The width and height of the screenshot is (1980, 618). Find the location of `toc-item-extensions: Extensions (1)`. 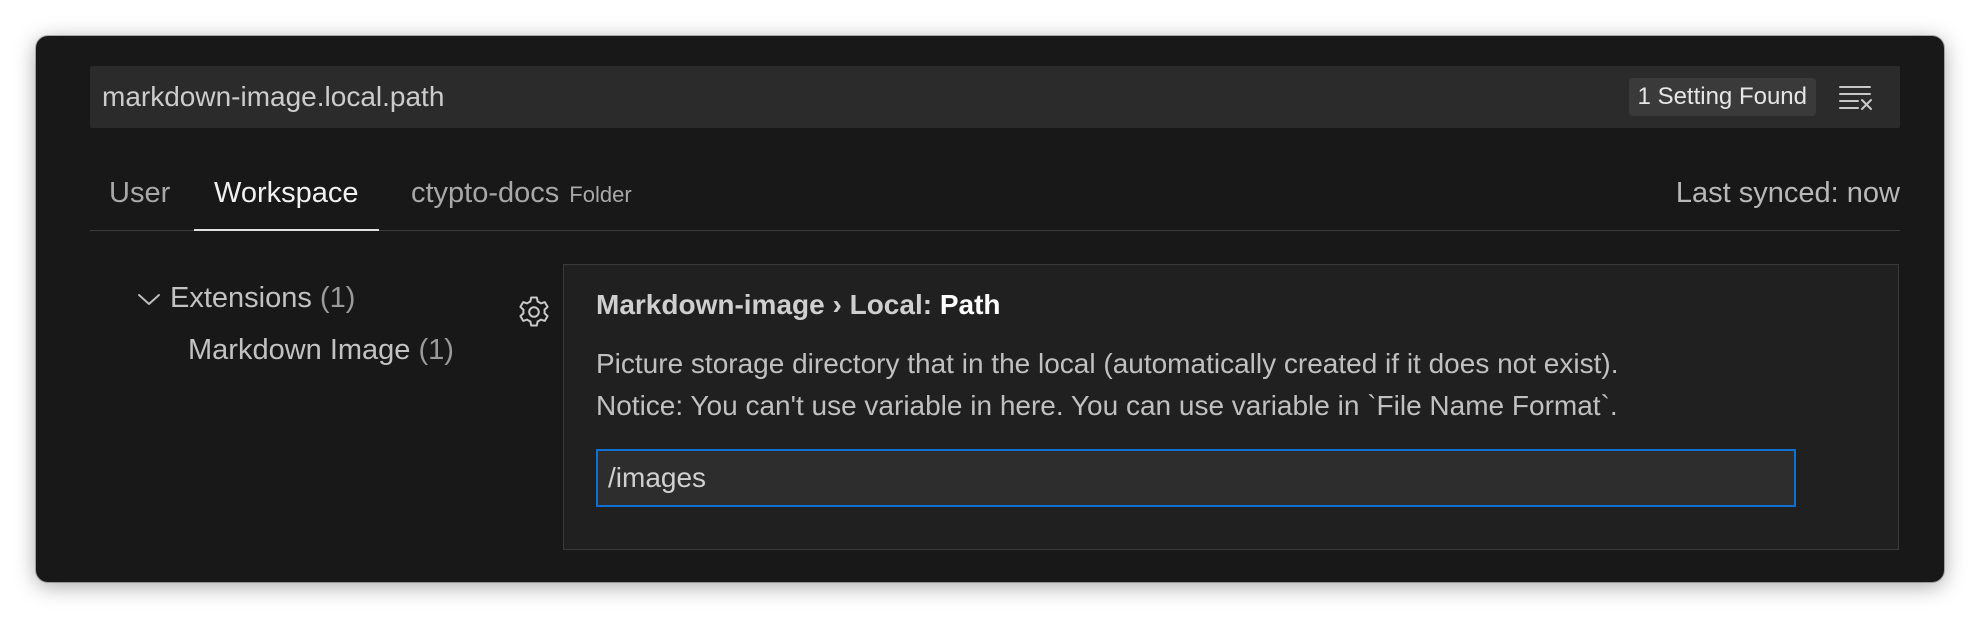

toc-item-extensions: Extensions (1) is located at coordinates (326, 298).